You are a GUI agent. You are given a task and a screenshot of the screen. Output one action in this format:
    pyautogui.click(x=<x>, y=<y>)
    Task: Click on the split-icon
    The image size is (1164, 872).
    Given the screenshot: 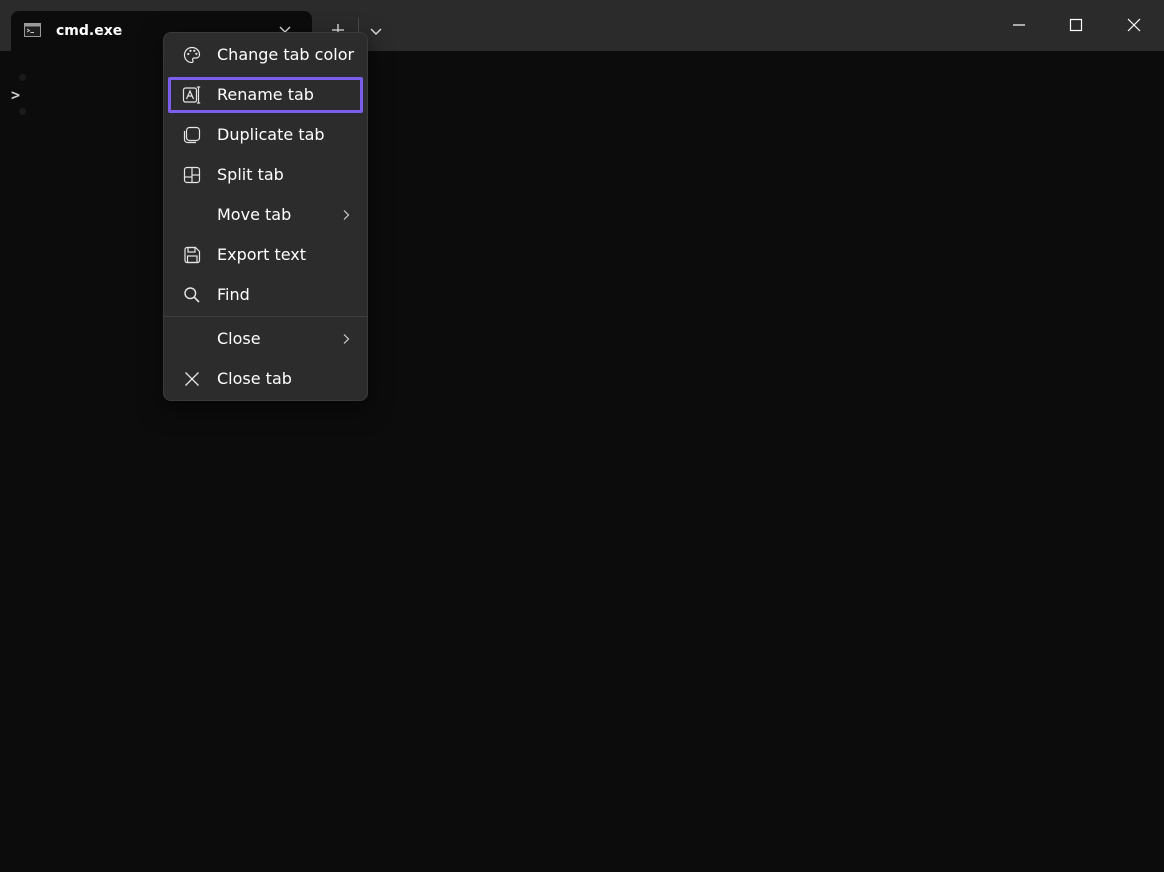 What is the action you would take?
    pyautogui.click(x=192, y=175)
    